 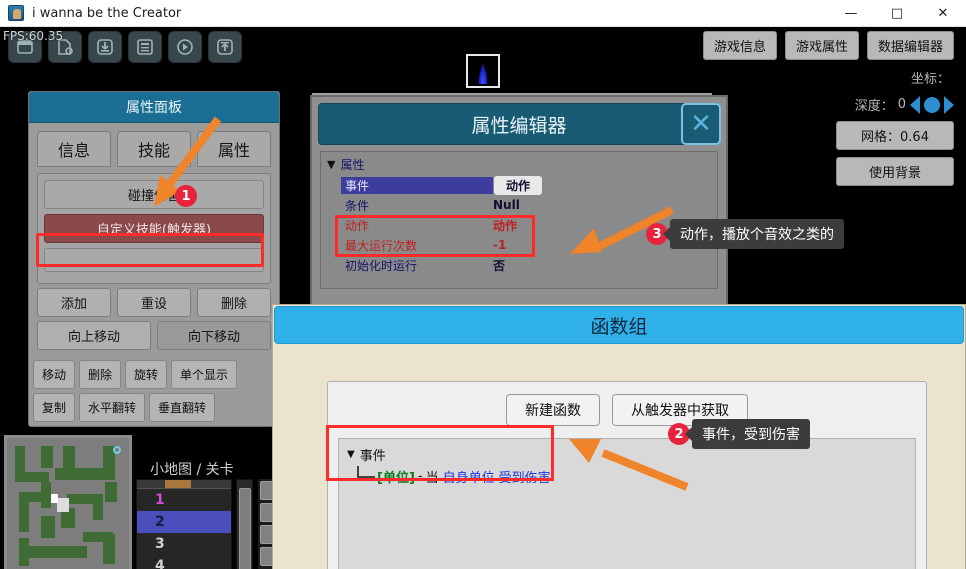 What do you see at coordinates (910, 45) in the screenshot?
I see `data-editor-button: 数据编辑器` at bounding box center [910, 45].